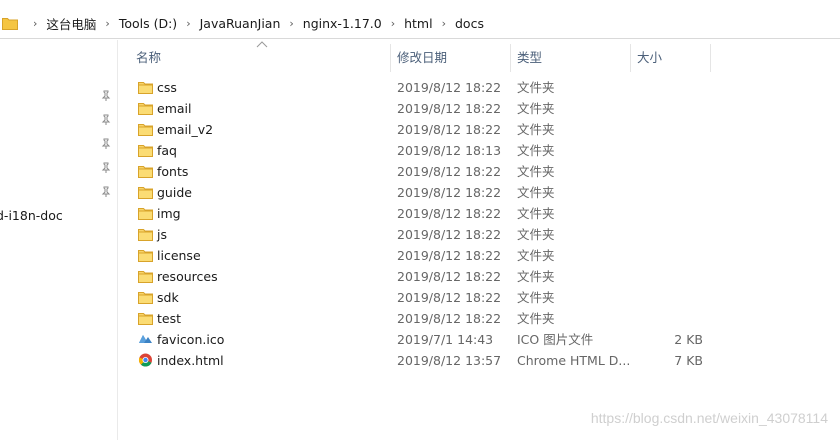  Describe the element at coordinates (148, 58) in the screenshot. I see `column-header-name: 名称` at that location.